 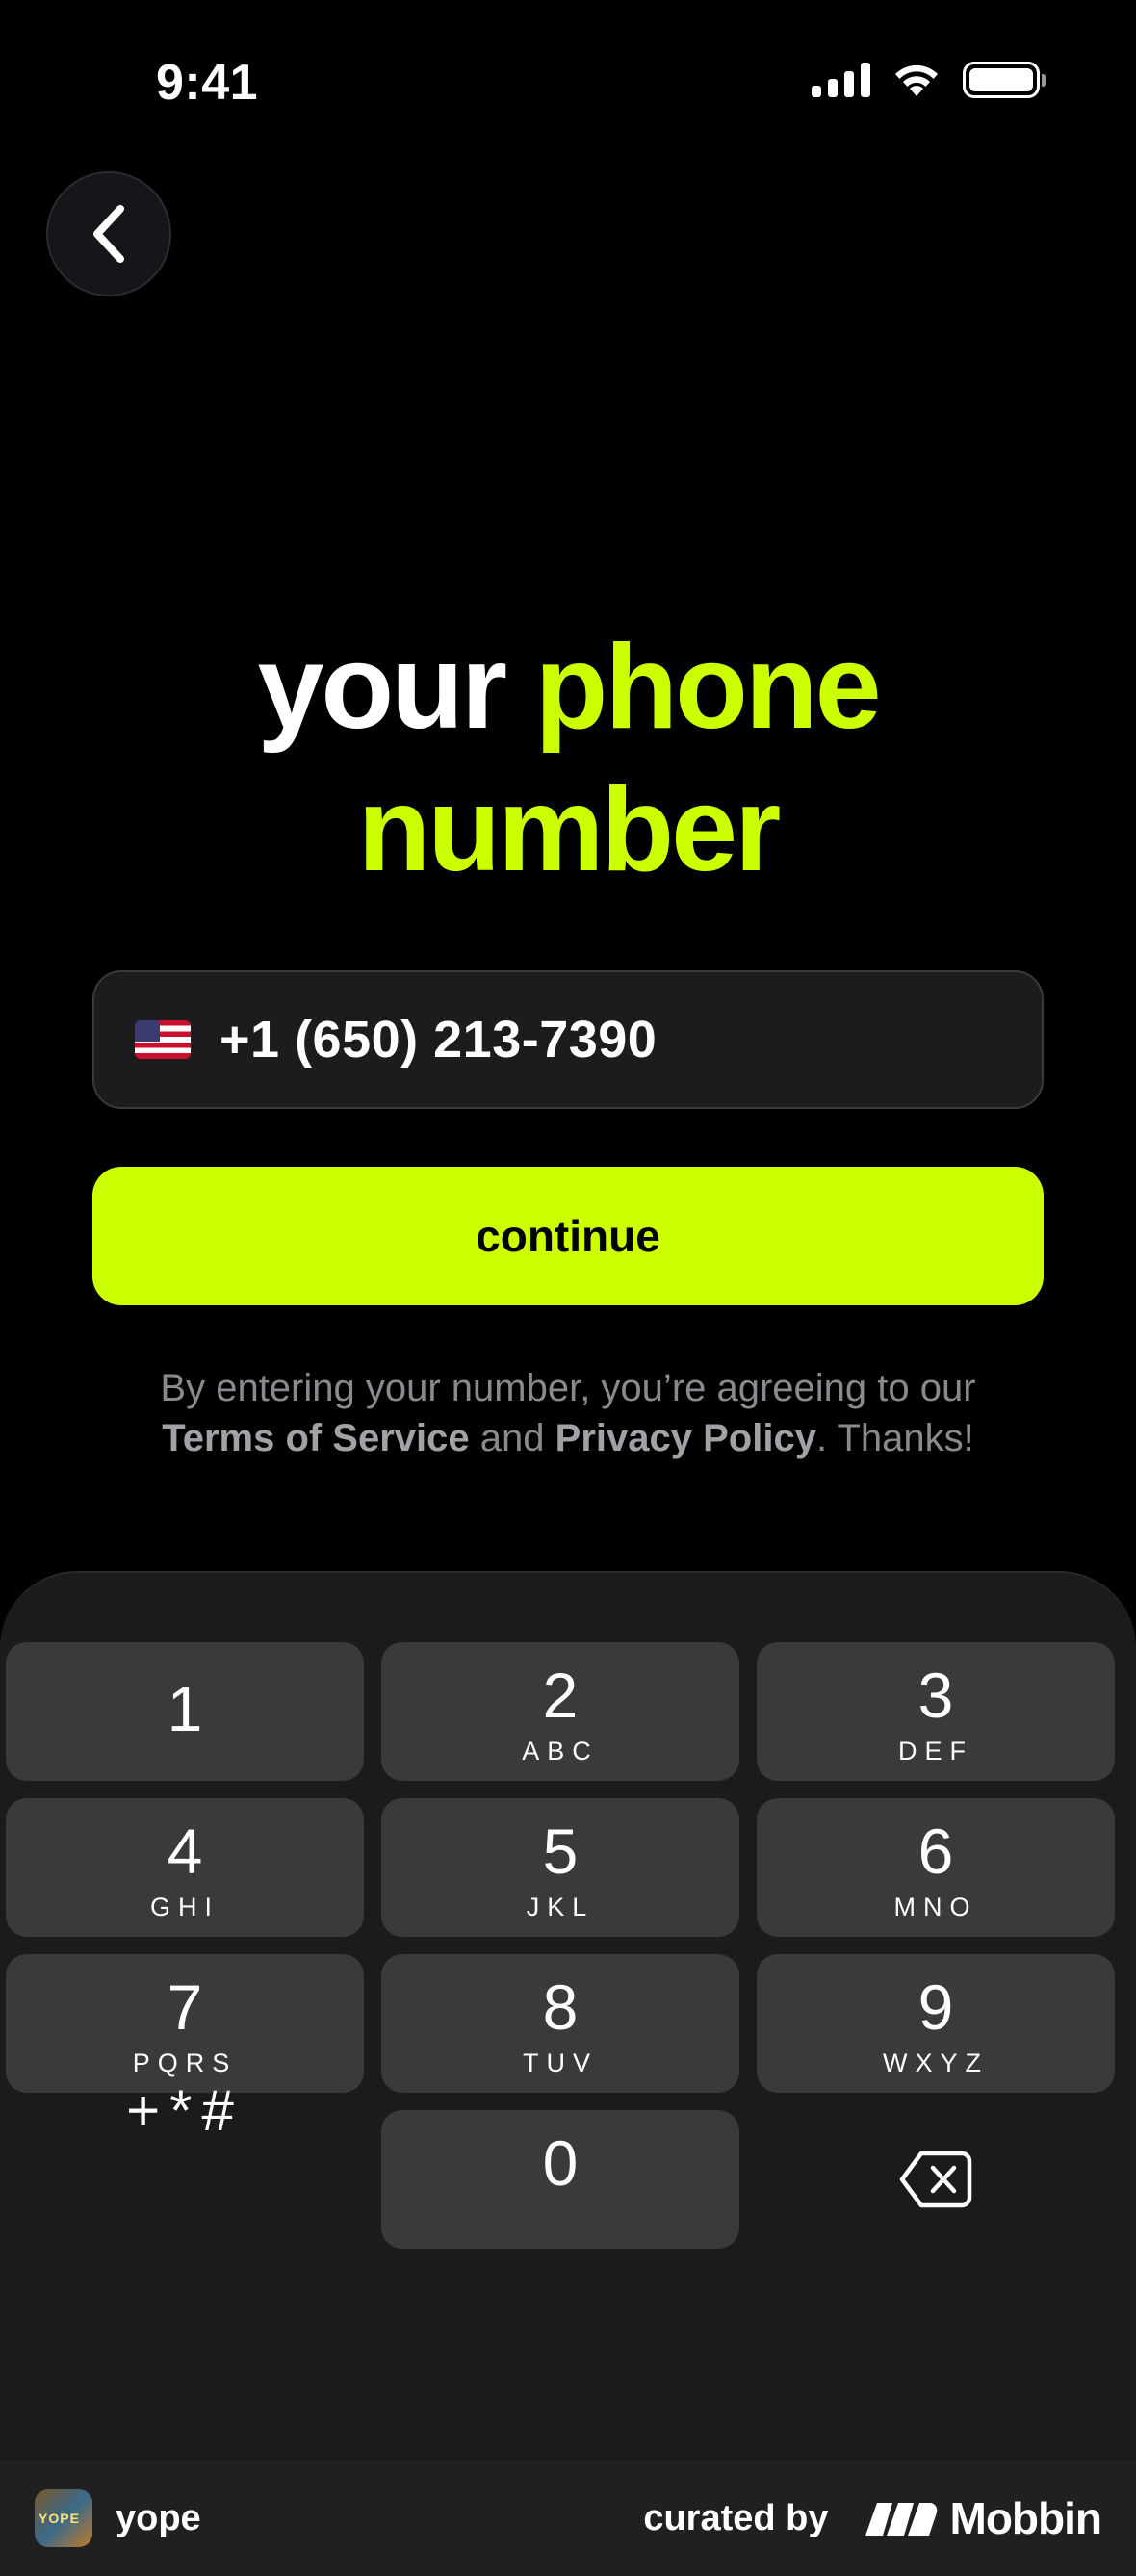 I want to click on key-8: 8 TUV, so click(x=560, y=2024).